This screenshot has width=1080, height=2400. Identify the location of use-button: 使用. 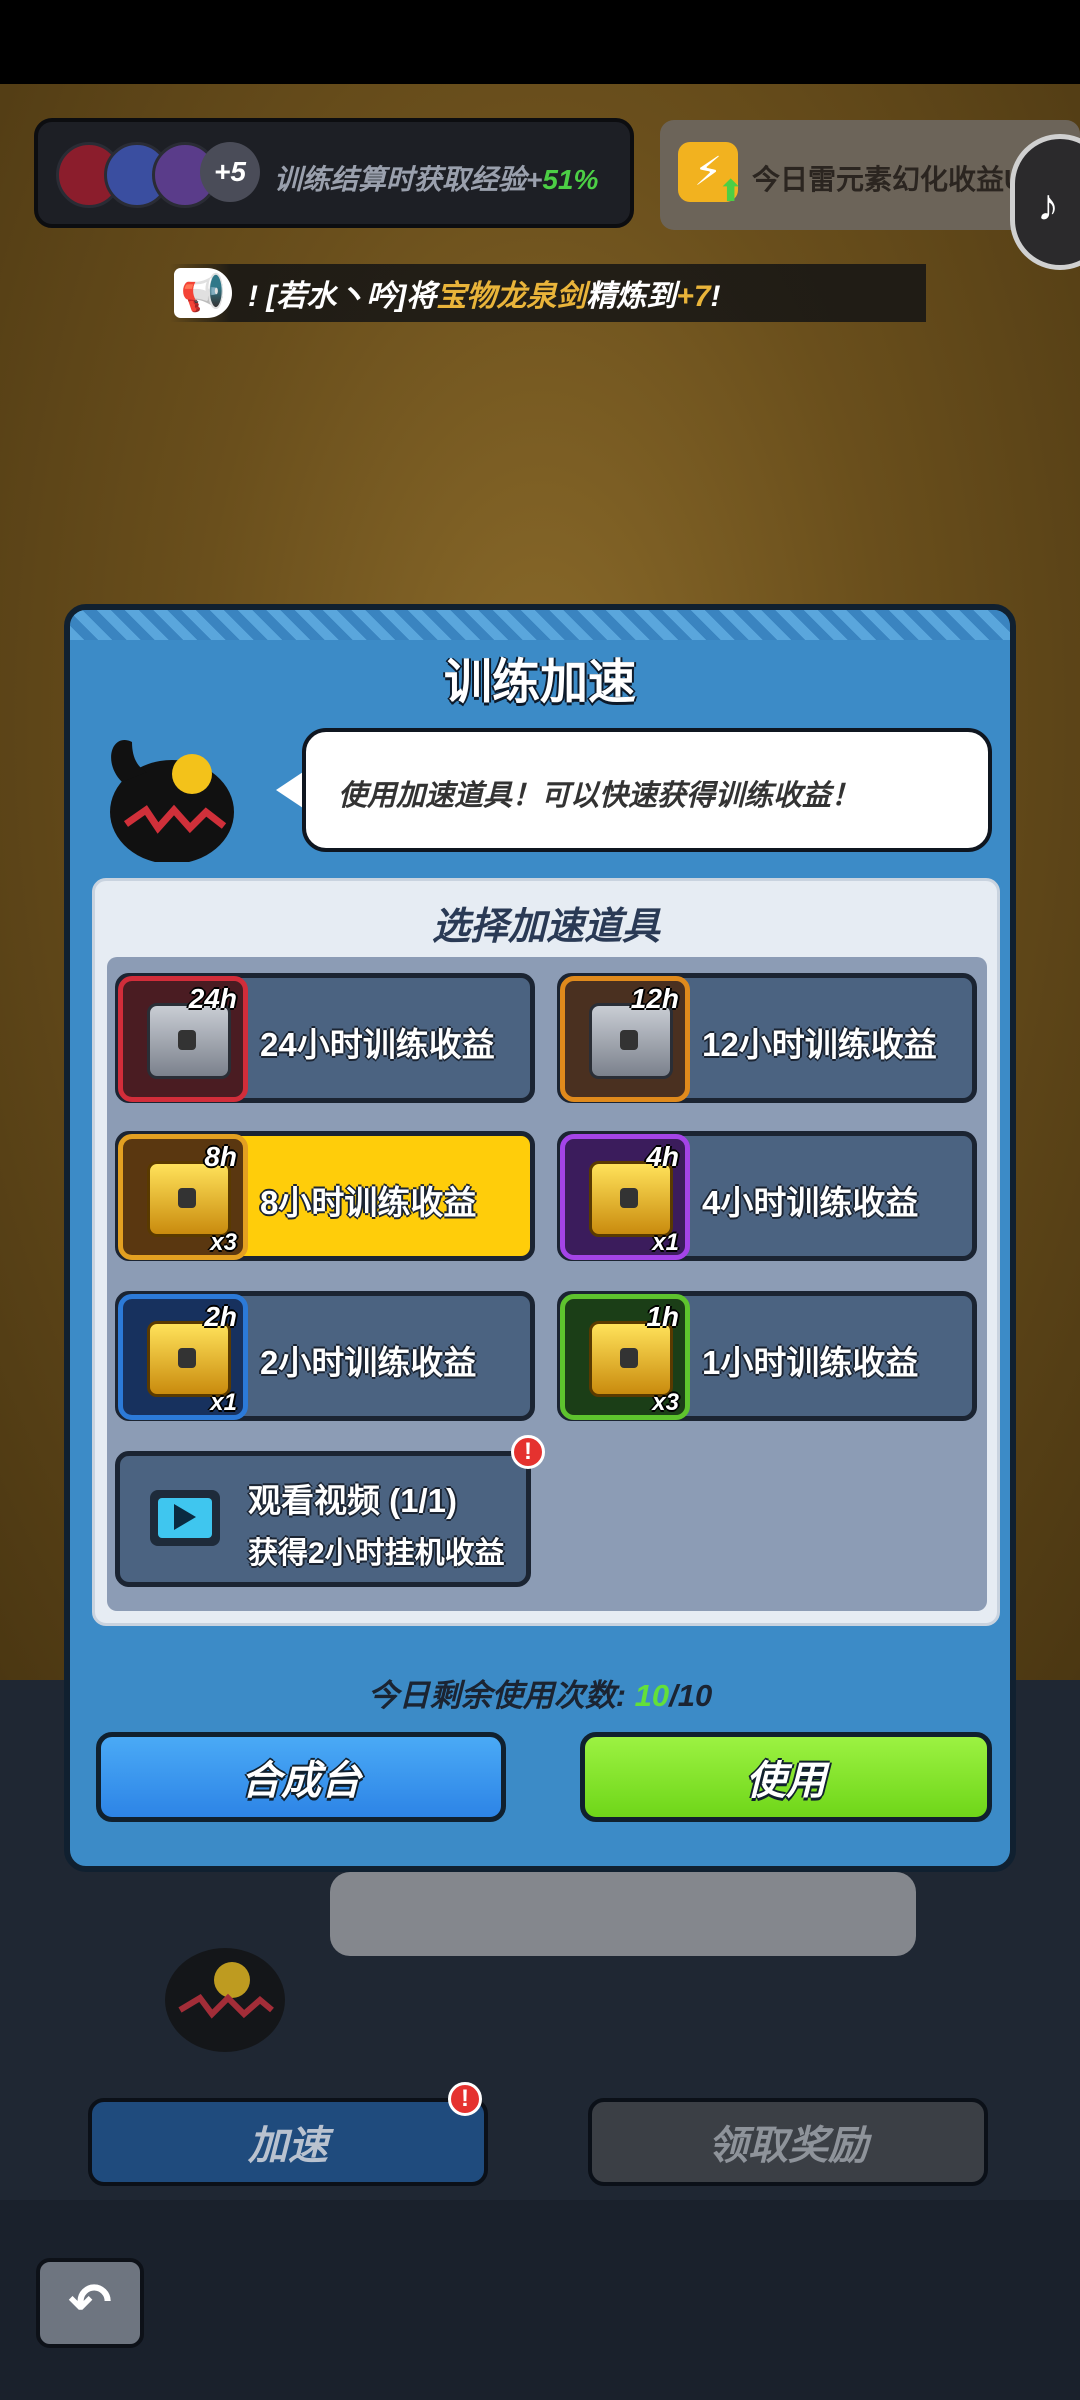
(786, 1777).